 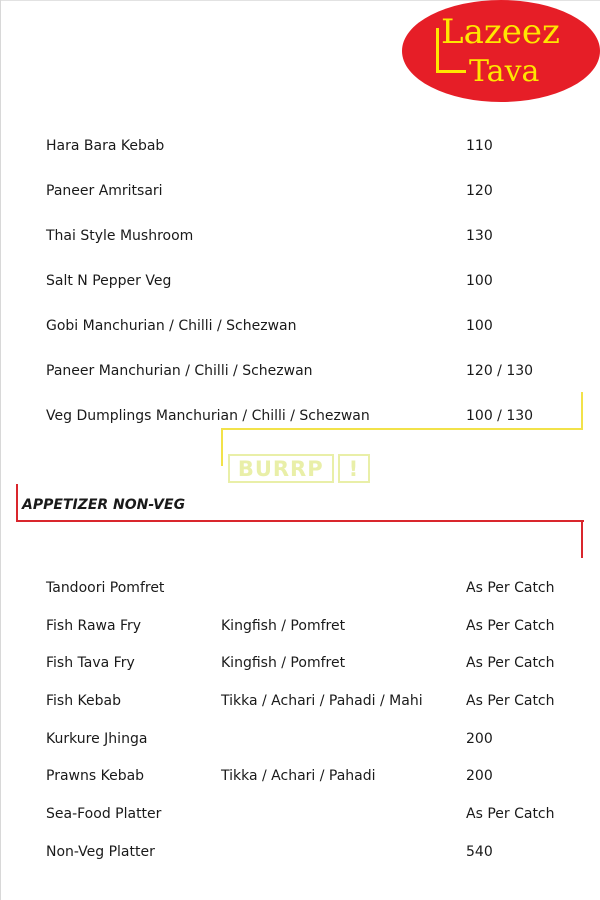 What do you see at coordinates (105, 146) in the screenshot?
I see `menu-item-name: Hara Bara Kebab` at bounding box center [105, 146].